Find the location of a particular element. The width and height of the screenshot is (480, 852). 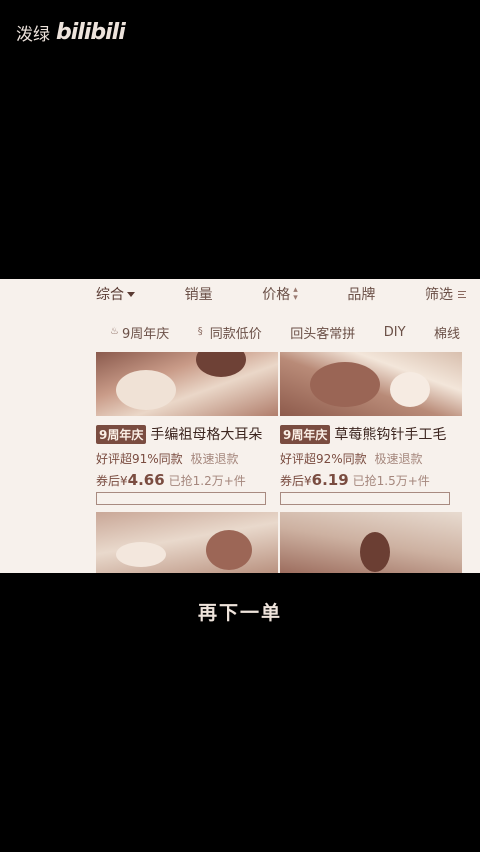

product-meta: 好评超92%同款 极速退款 is located at coordinates (371, 458).